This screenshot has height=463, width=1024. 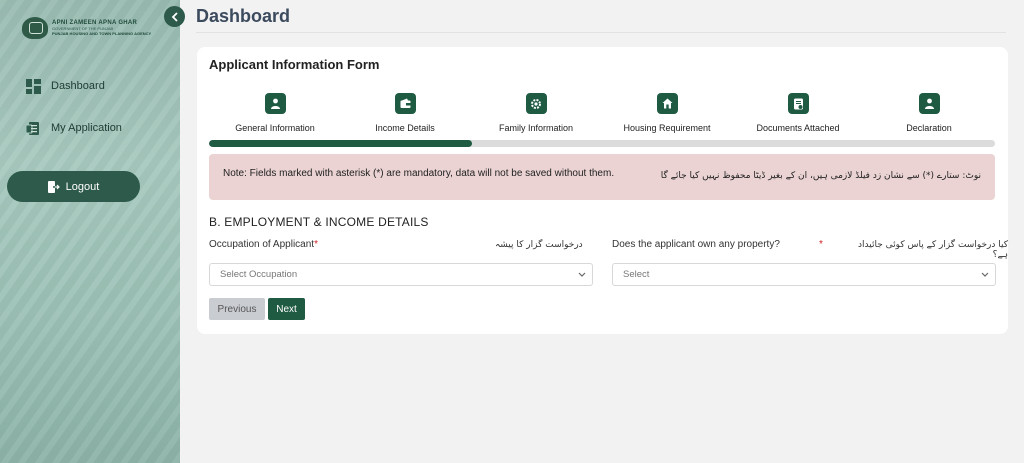 What do you see at coordinates (86, 128) in the screenshot?
I see `sidebar-item-label: My Application` at bounding box center [86, 128].